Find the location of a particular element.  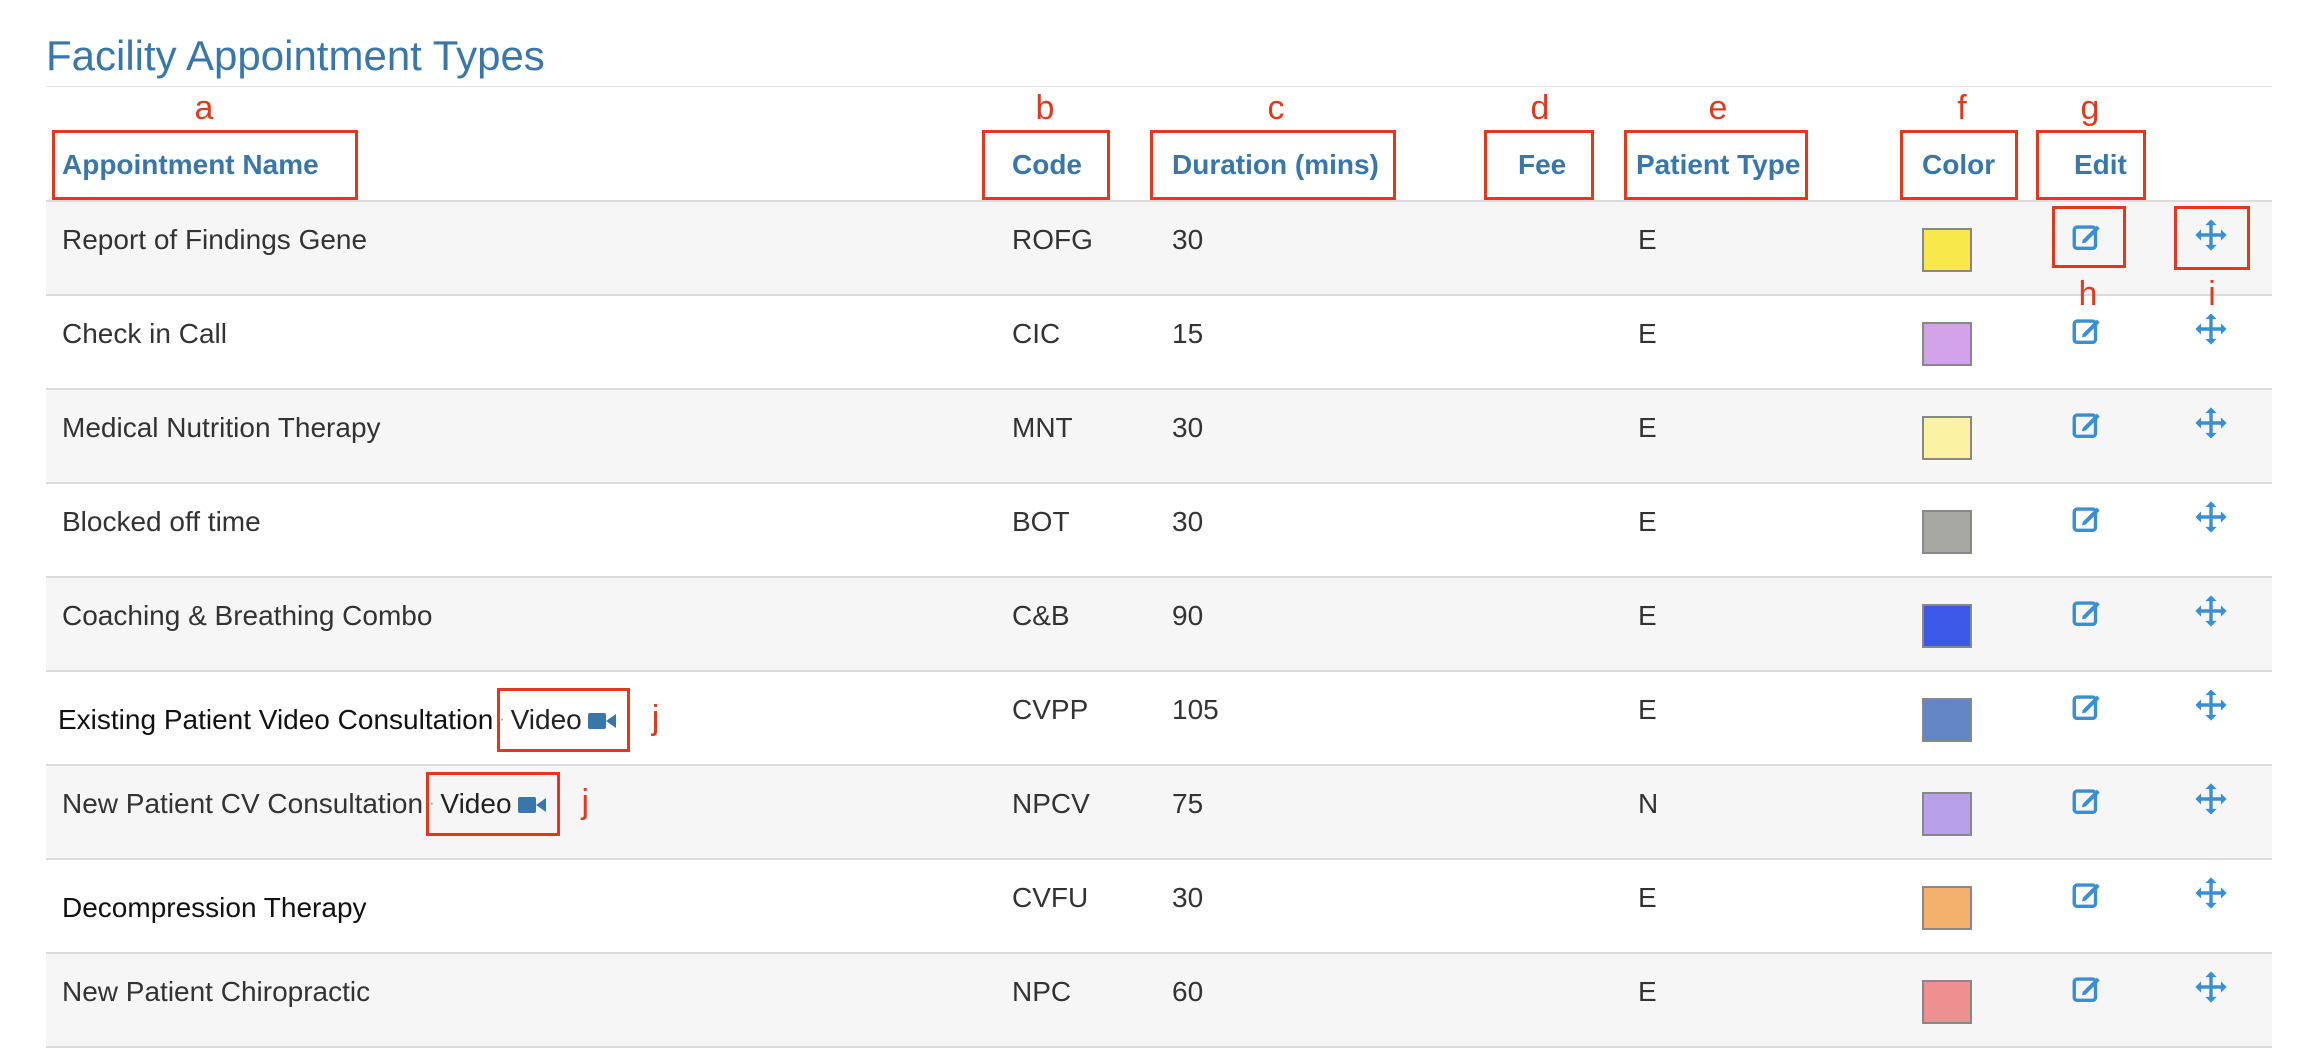

column-header-code: Code is located at coordinates (1047, 165).